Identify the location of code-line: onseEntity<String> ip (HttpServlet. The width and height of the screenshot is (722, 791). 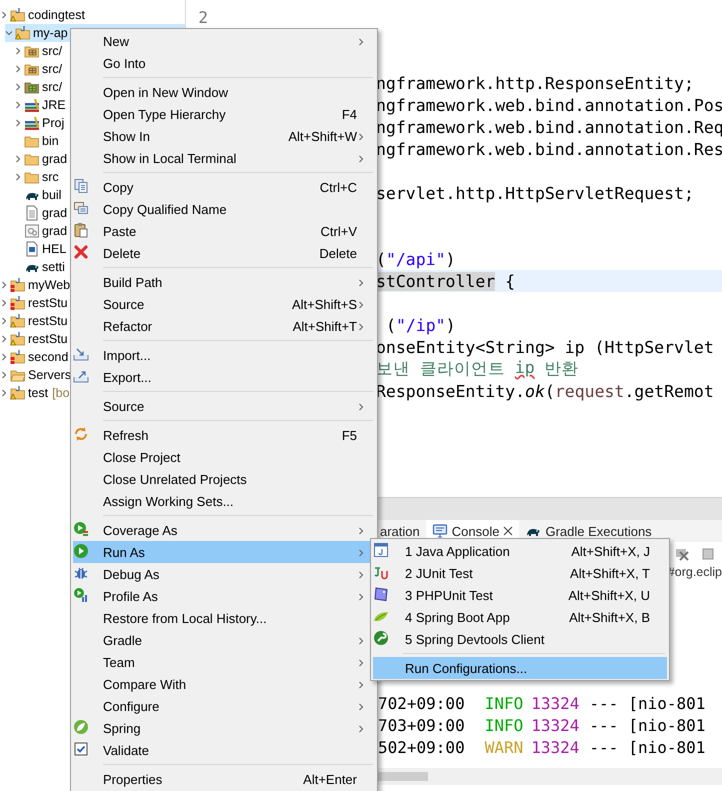
(545, 347).